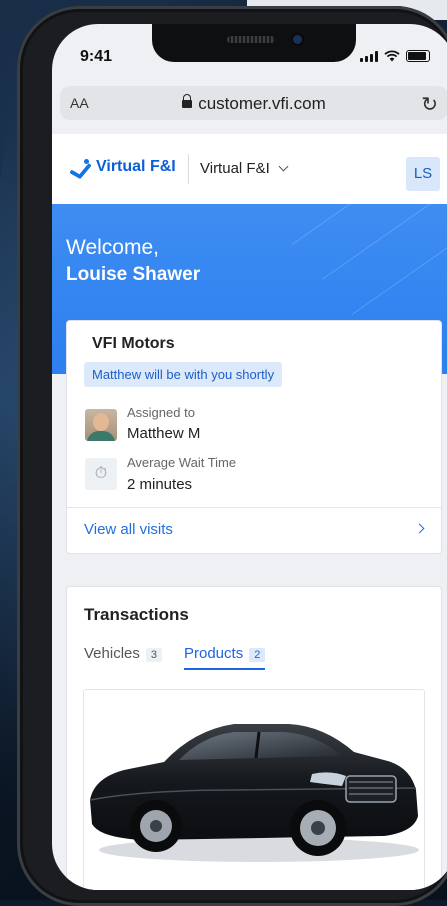 Image resolution: width=447 pixels, height=906 pixels. I want to click on card-divider, so click(254, 507).